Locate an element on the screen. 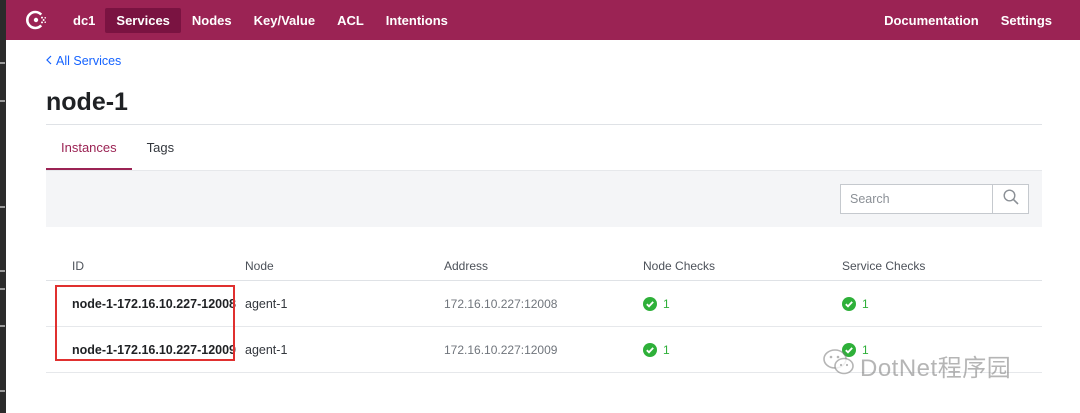 The image size is (1080, 413). watermark: DotNet程序园 is located at coordinates (916, 365).